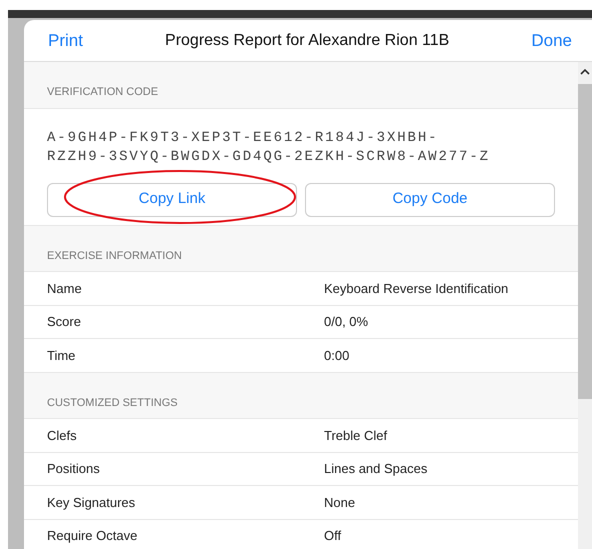 The height and width of the screenshot is (549, 592). What do you see at coordinates (73, 469) in the screenshot?
I see `row-label: Positions` at bounding box center [73, 469].